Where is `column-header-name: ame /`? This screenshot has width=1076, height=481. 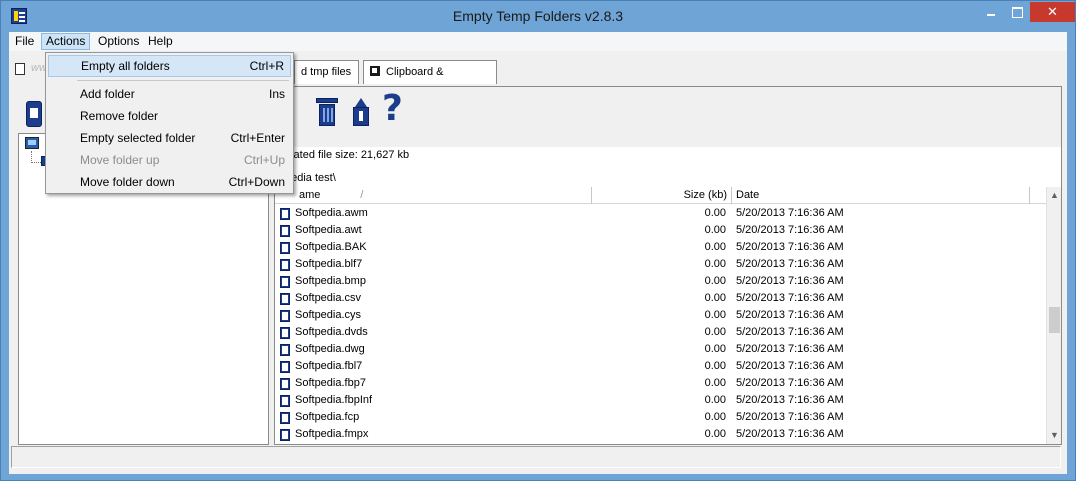
column-header-name: ame / is located at coordinates (433, 195).